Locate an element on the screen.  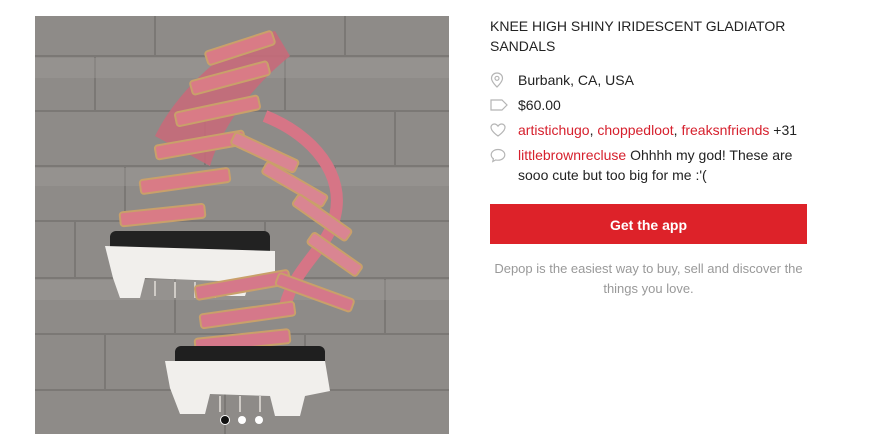
price-text: $60.00 is located at coordinates (539, 105).